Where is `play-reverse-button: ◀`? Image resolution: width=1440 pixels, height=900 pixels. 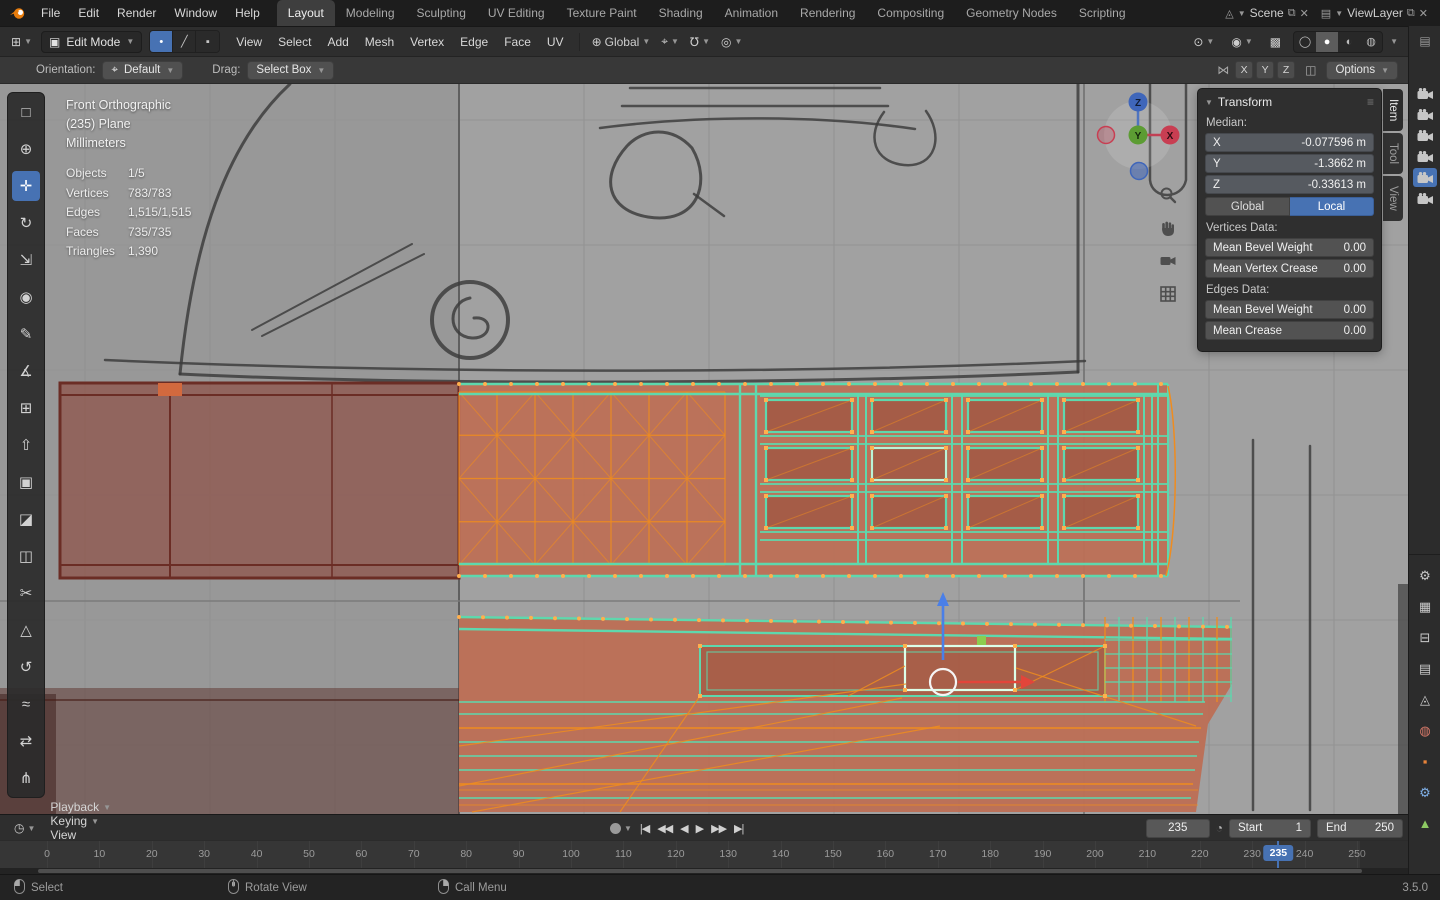
play-reverse-button: ◀ is located at coordinates (684, 828).